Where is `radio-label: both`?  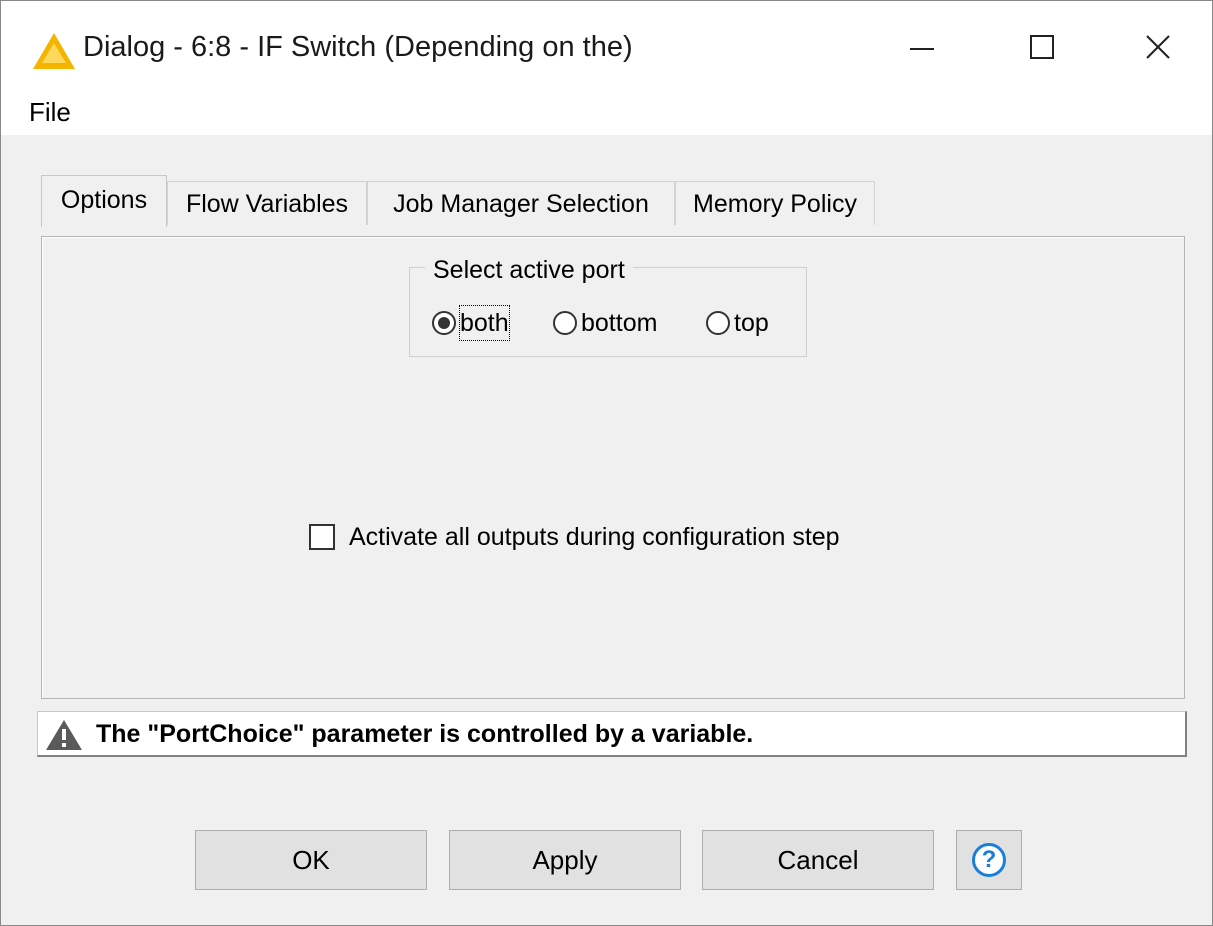
radio-label: both is located at coordinates (484, 323).